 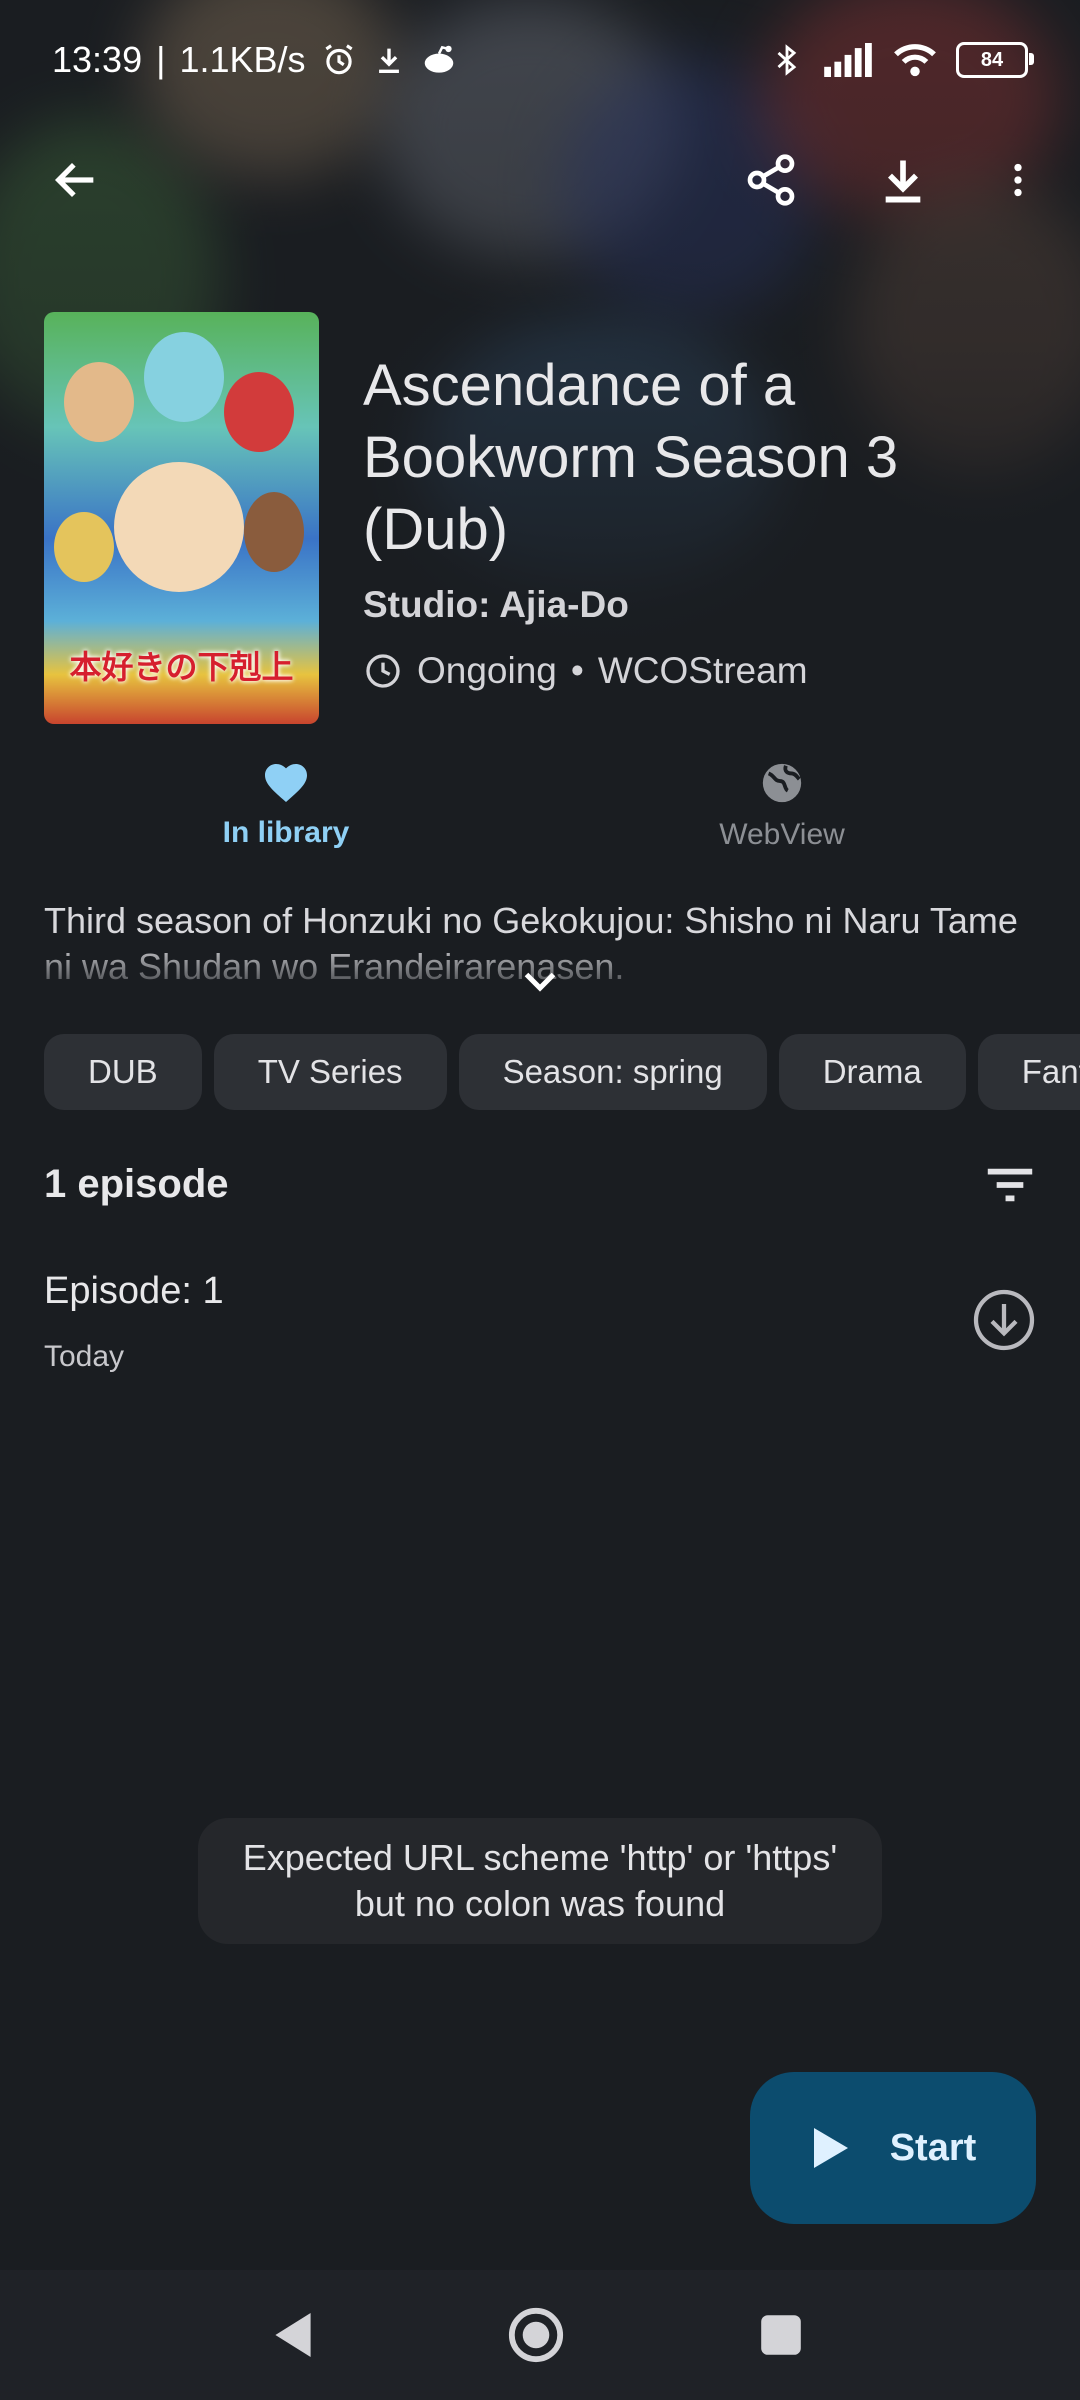 What do you see at coordinates (540, 1320) in the screenshot?
I see `episode-row: Episode: 1 Today` at bounding box center [540, 1320].